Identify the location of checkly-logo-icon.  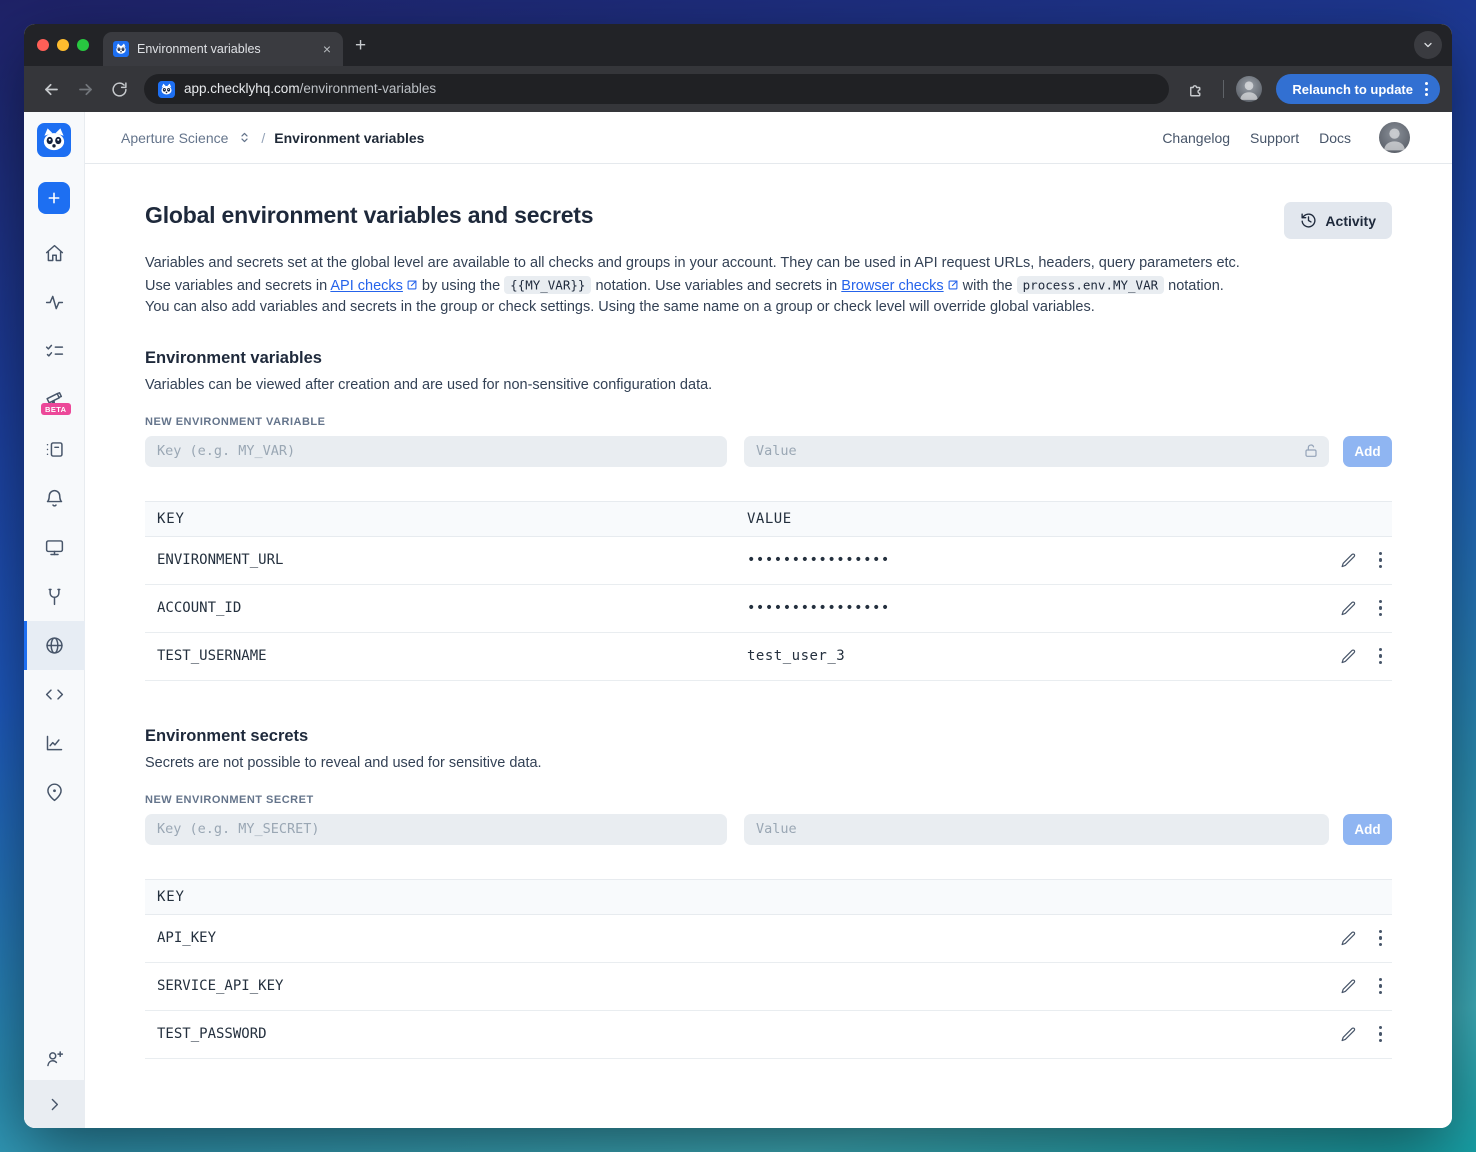
(54, 140).